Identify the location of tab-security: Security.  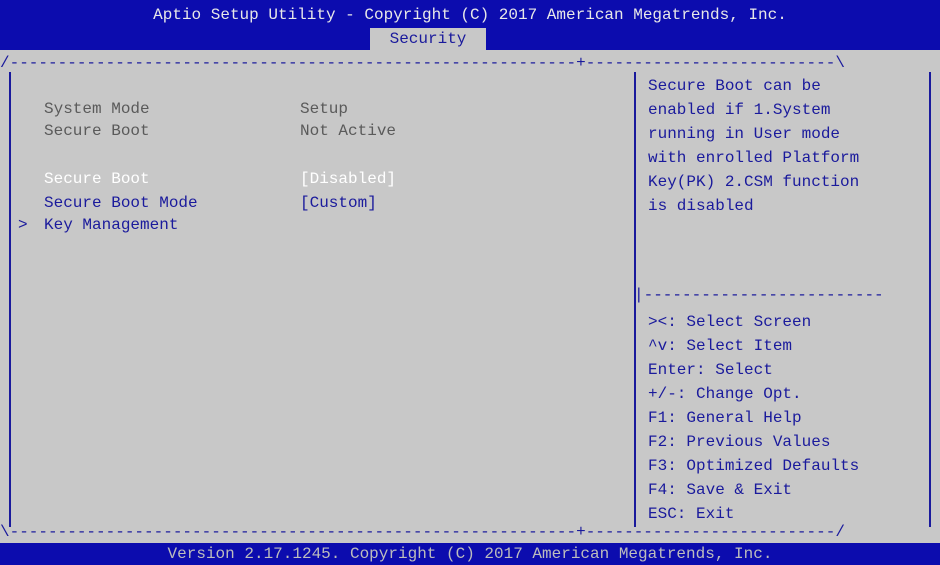
(428, 39).